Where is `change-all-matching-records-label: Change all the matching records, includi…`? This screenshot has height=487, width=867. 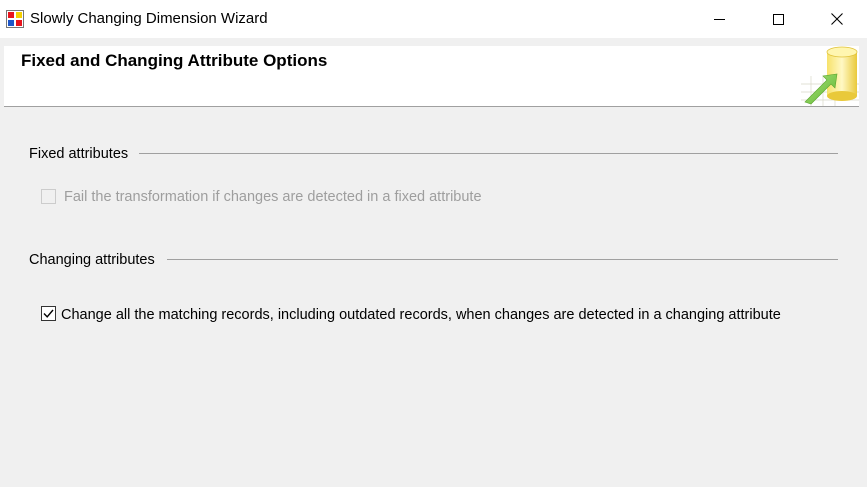
change-all-matching-records-label: Change all the matching records, includi… is located at coordinates (421, 315).